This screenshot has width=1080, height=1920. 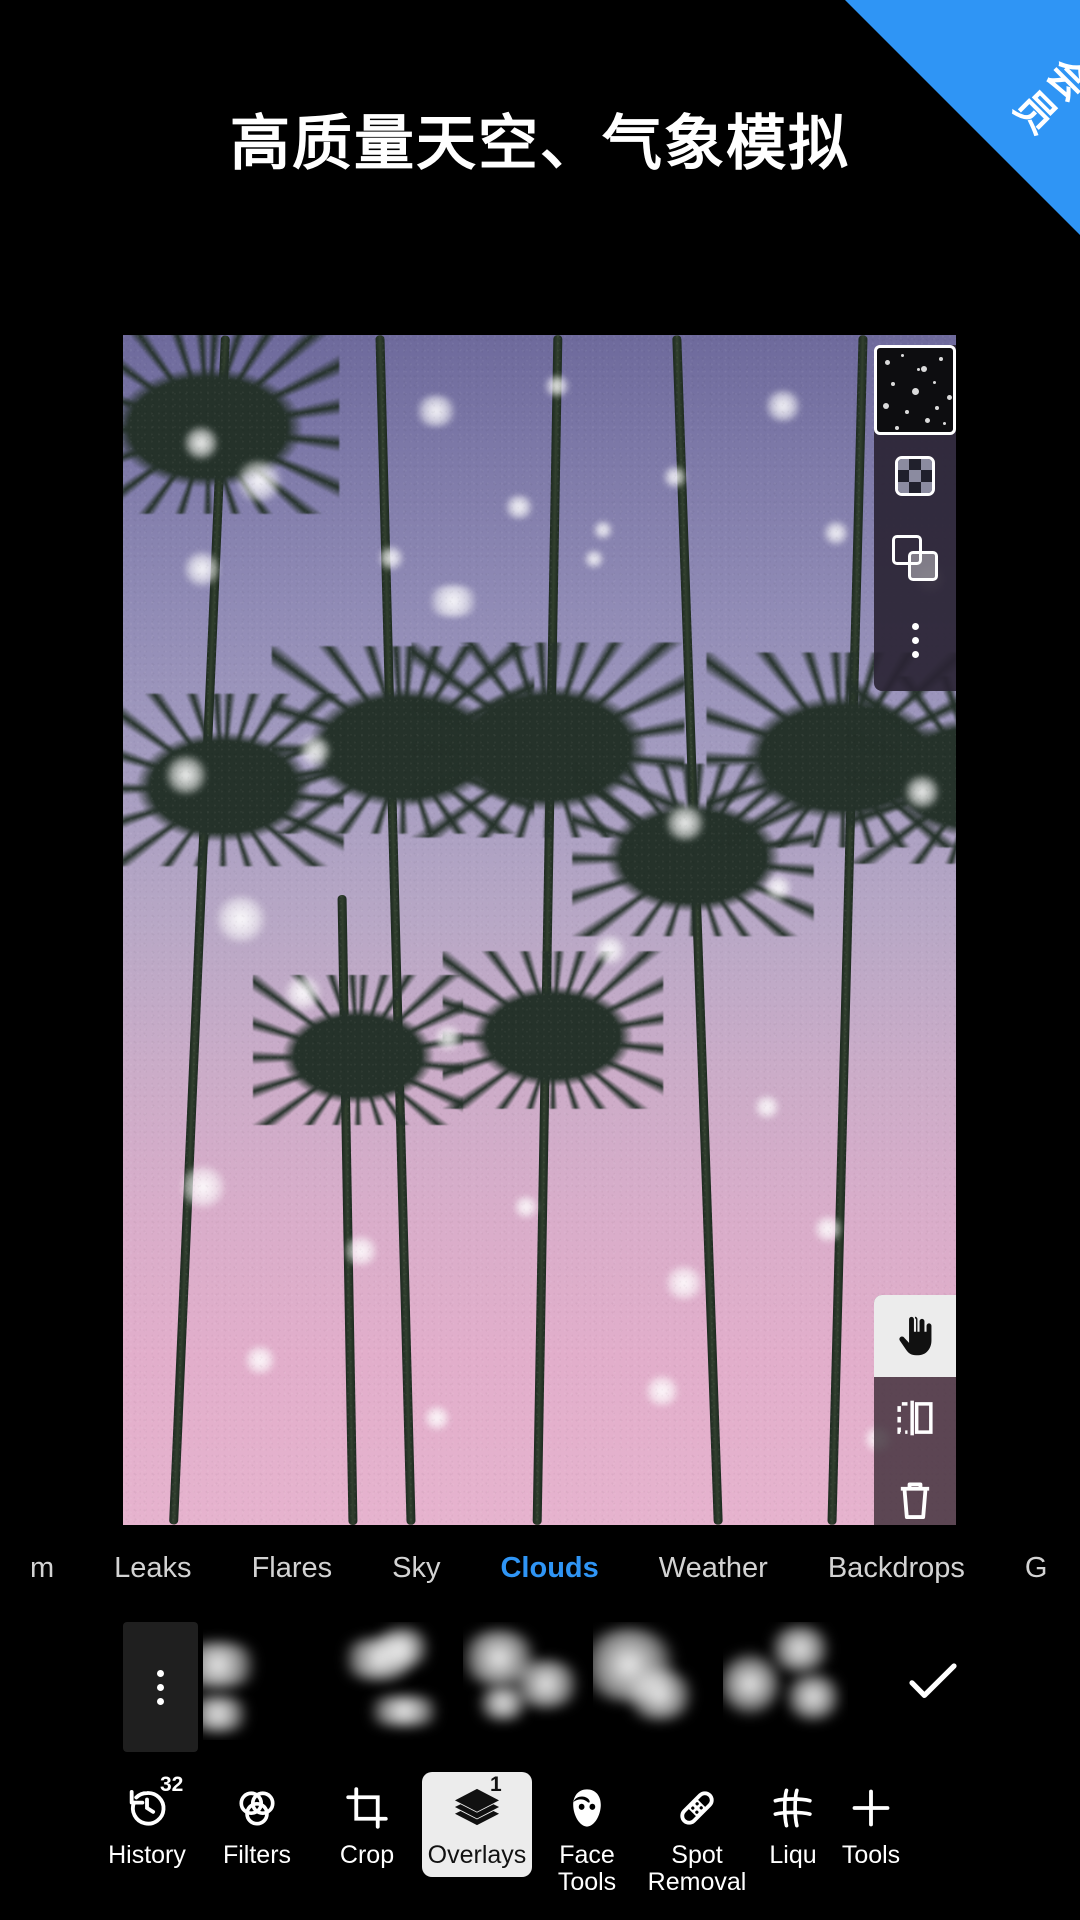 I want to click on page-title: 高质量天空、气象模拟, so click(x=540, y=143).